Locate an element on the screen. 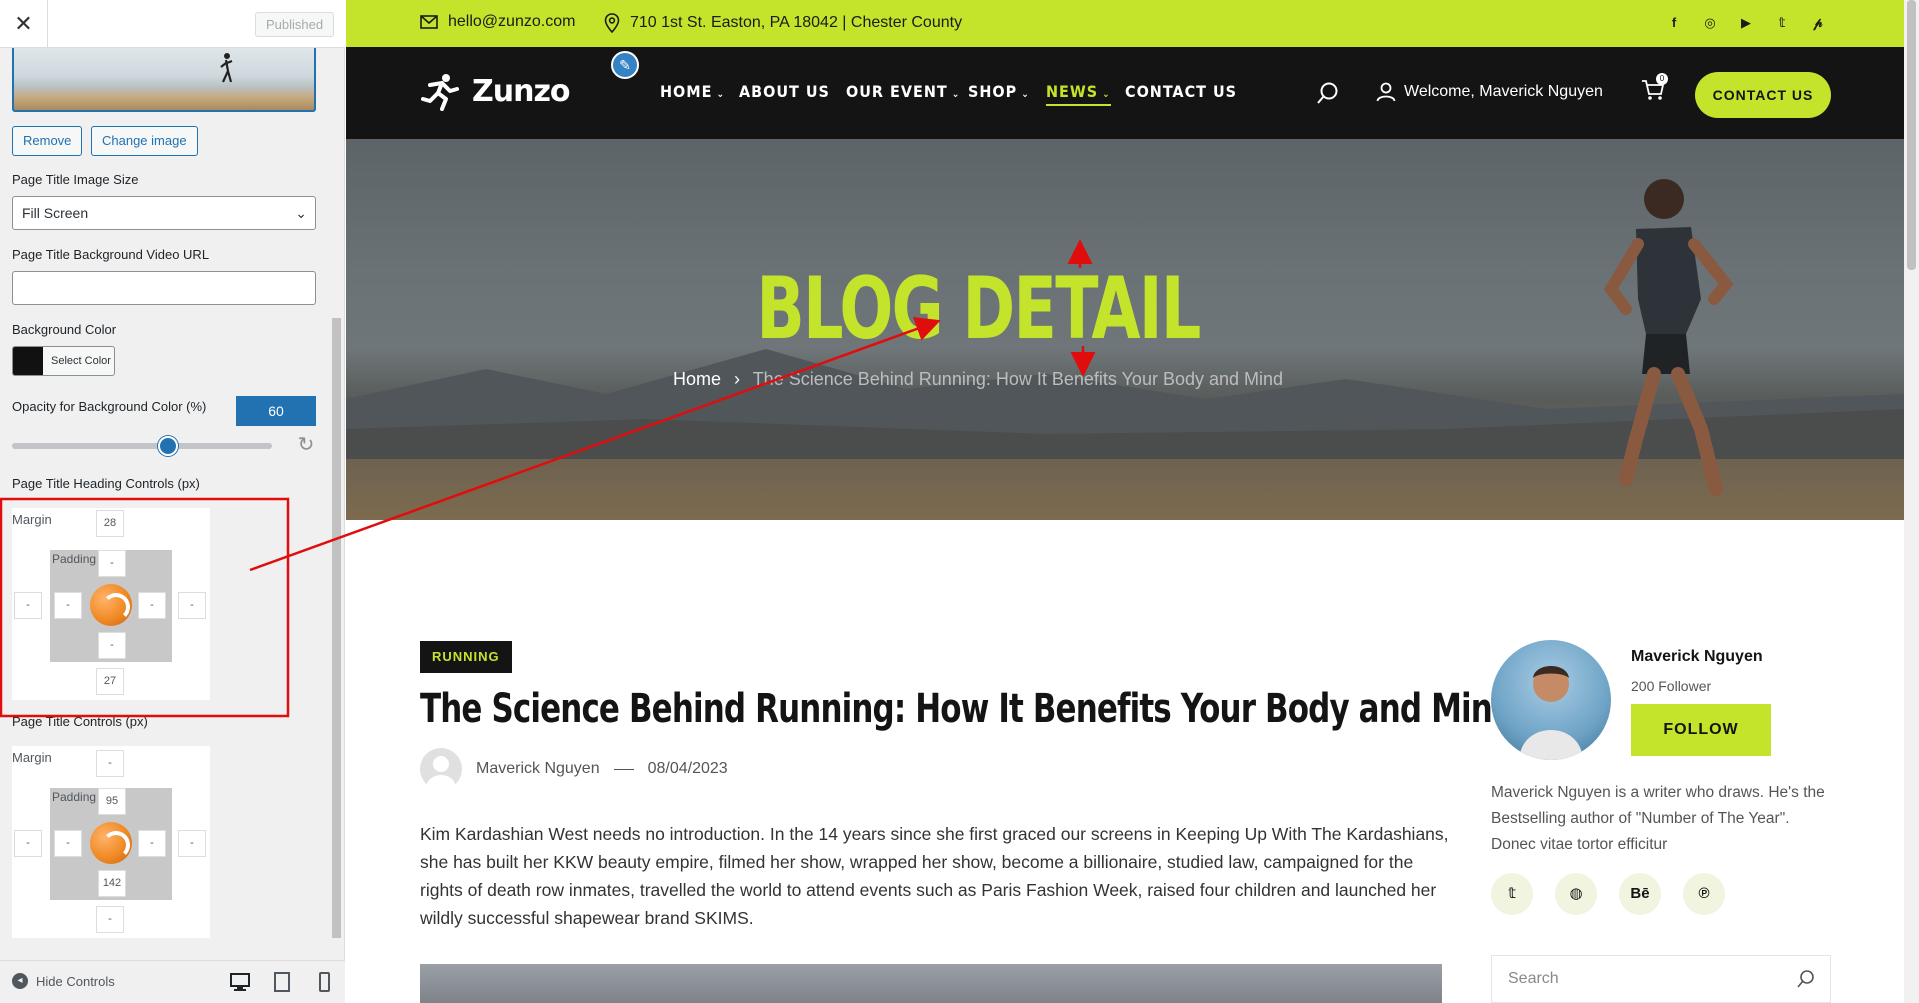 This screenshot has width=1919, height=1003. image-size-value: Fill Screen is located at coordinates (55, 213).